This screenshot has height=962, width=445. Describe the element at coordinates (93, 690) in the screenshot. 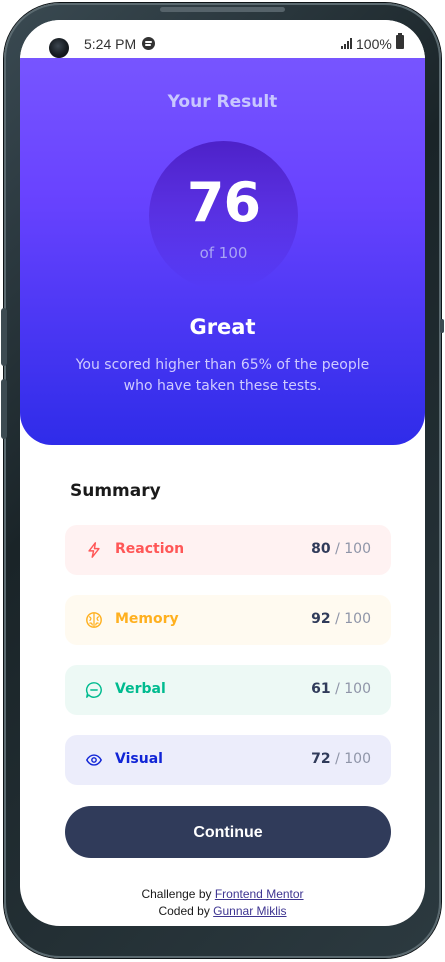

I see `chat-icon` at that location.